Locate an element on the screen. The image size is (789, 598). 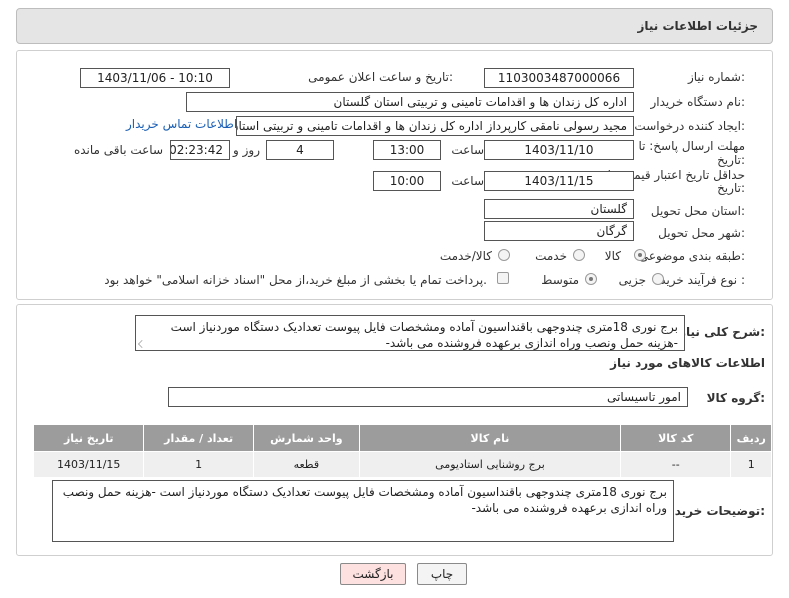
announce-label: تاریخ و ساعت اعلان عمومی: is located at coordinates (380, 77).